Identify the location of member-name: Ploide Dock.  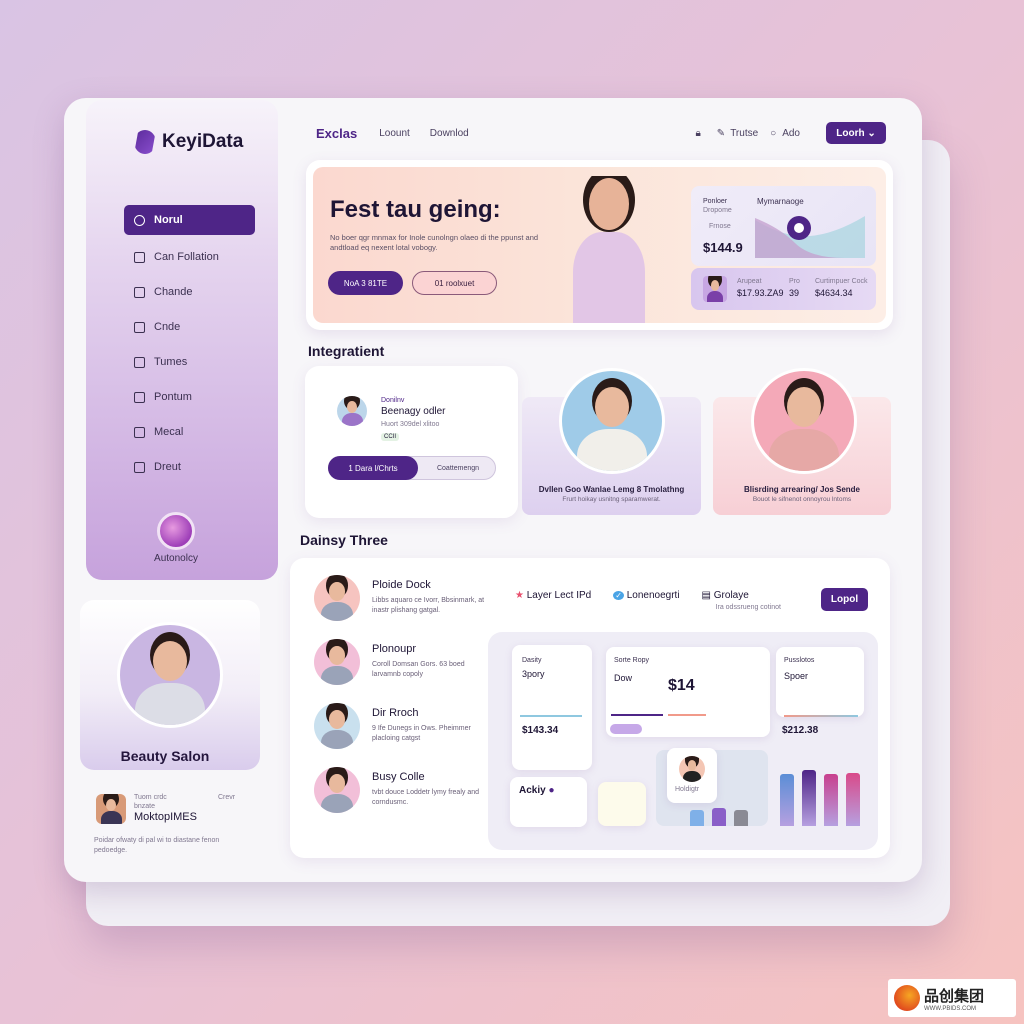
(401, 585).